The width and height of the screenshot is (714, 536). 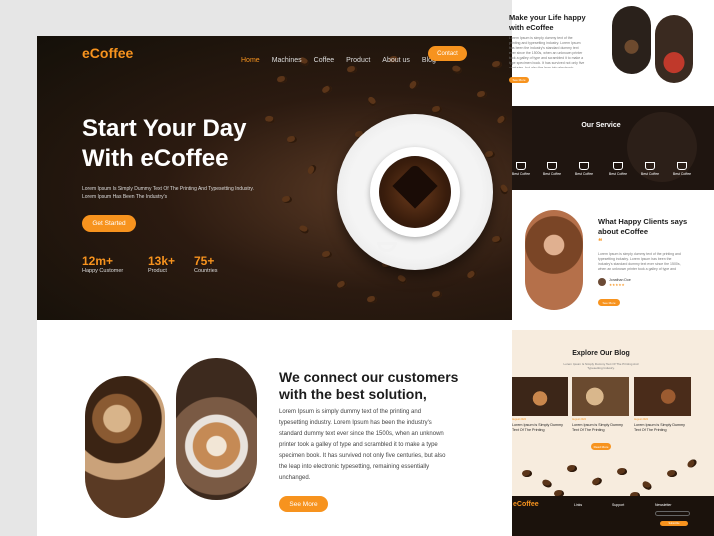 I want to click on footer-brand: eCoffee, so click(x=526, y=504).